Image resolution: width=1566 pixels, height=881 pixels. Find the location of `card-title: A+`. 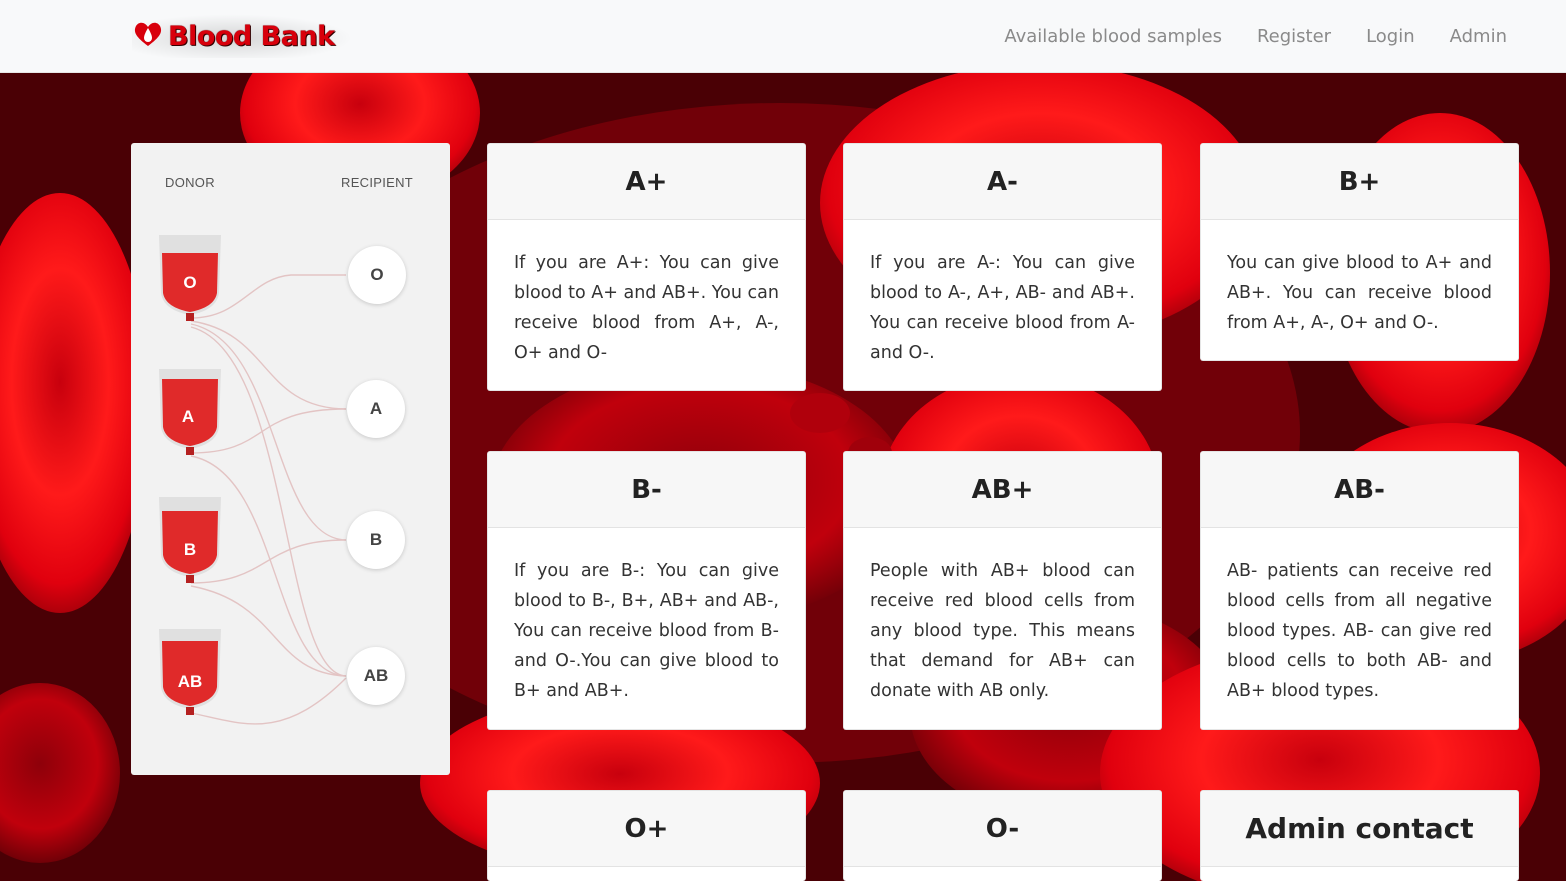

card-title: A+ is located at coordinates (646, 182).